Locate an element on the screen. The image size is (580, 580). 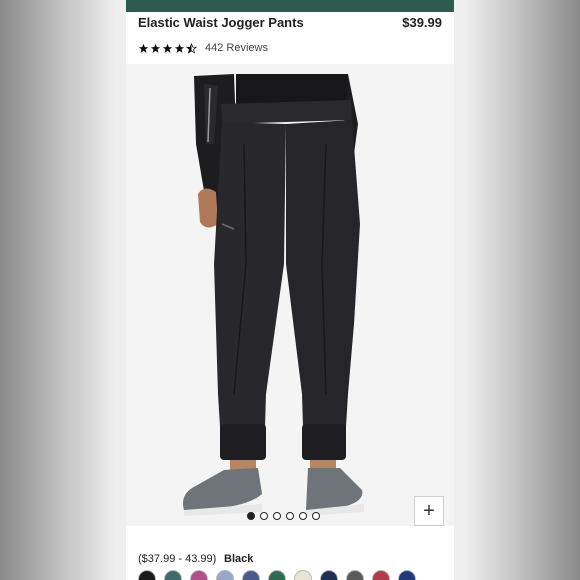
star-rating is located at coordinates (167, 48).